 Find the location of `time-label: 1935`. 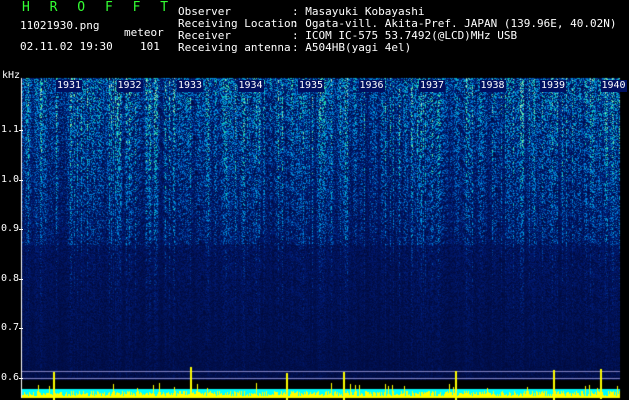

time-label: 1935 is located at coordinates (311, 86).